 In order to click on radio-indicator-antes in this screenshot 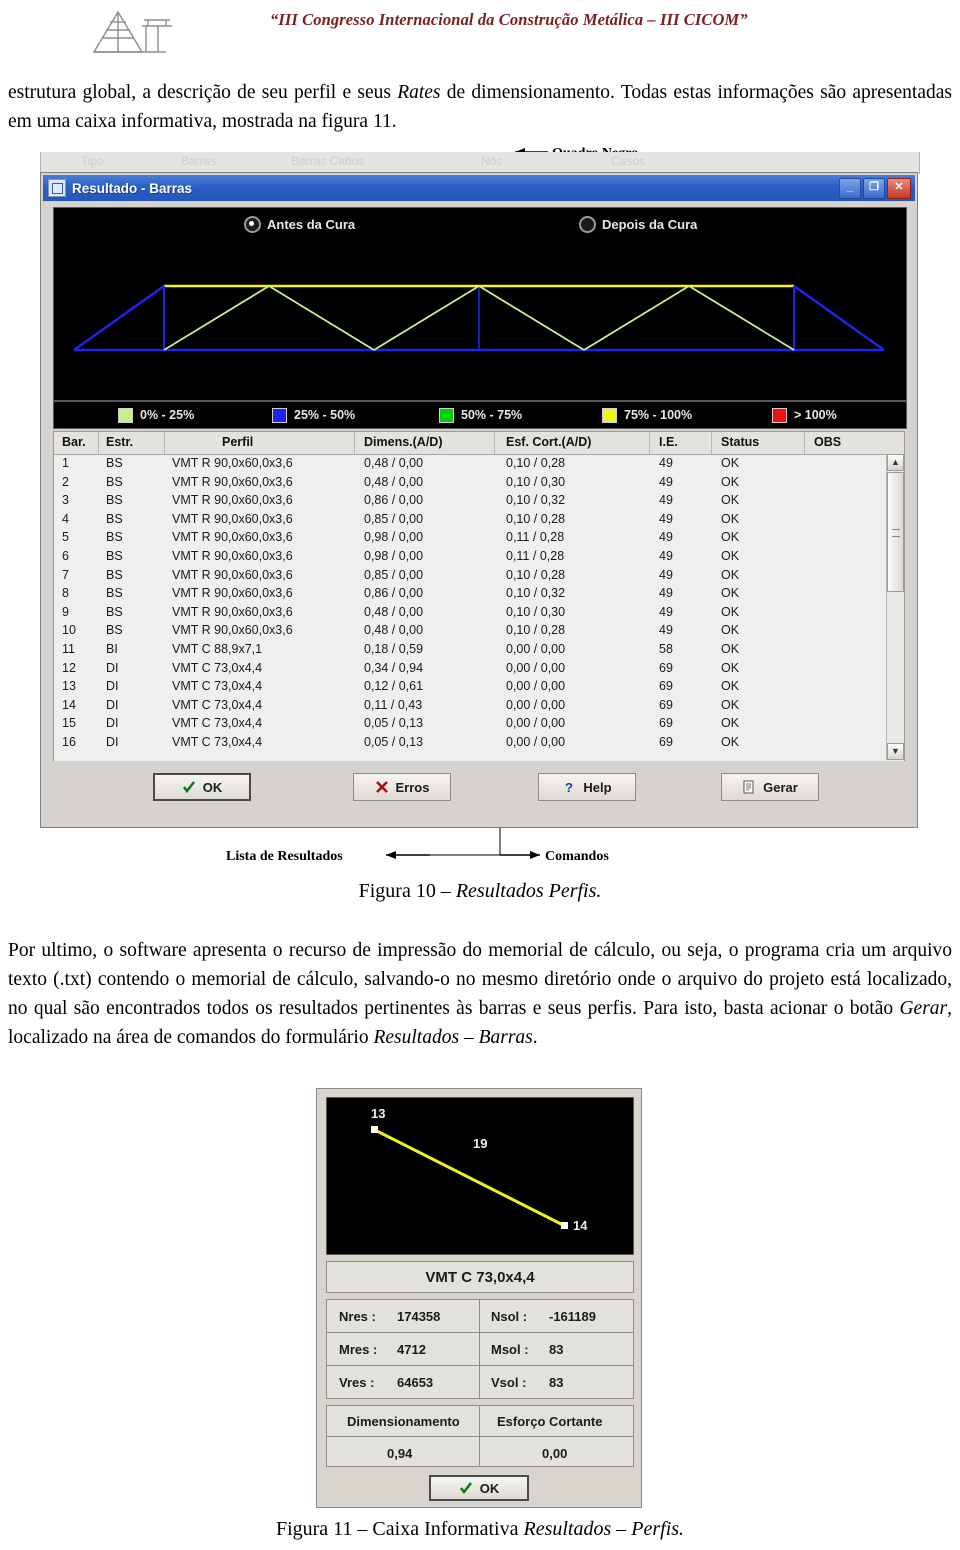, I will do `click(252, 224)`.